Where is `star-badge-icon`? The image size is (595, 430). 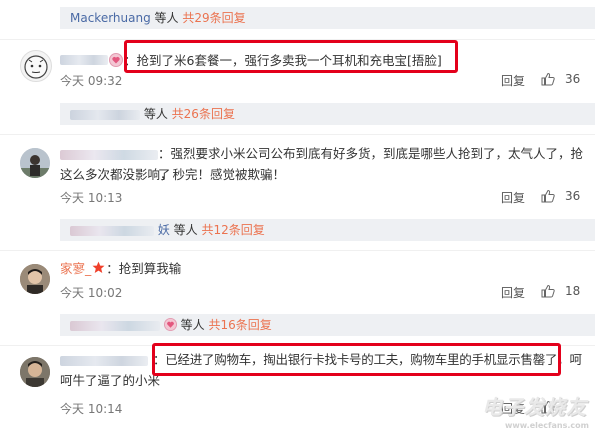 star-badge-icon is located at coordinates (98, 267).